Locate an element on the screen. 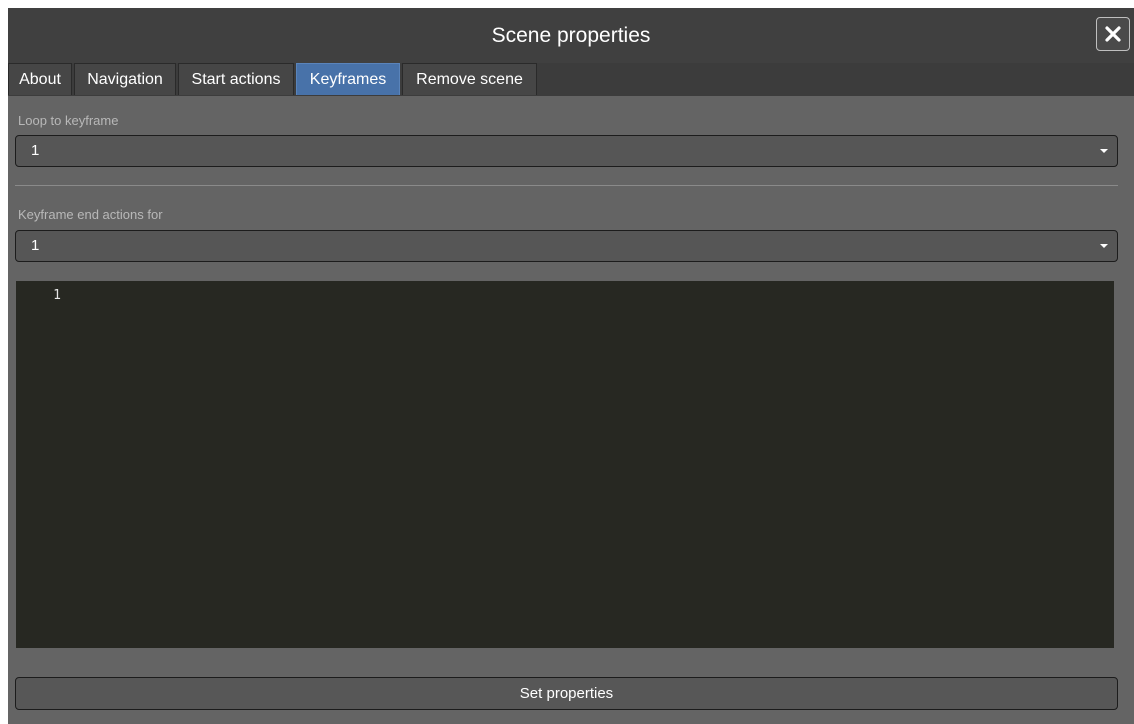 The image size is (1134, 724). tab-about: About is located at coordinates (40, 79).